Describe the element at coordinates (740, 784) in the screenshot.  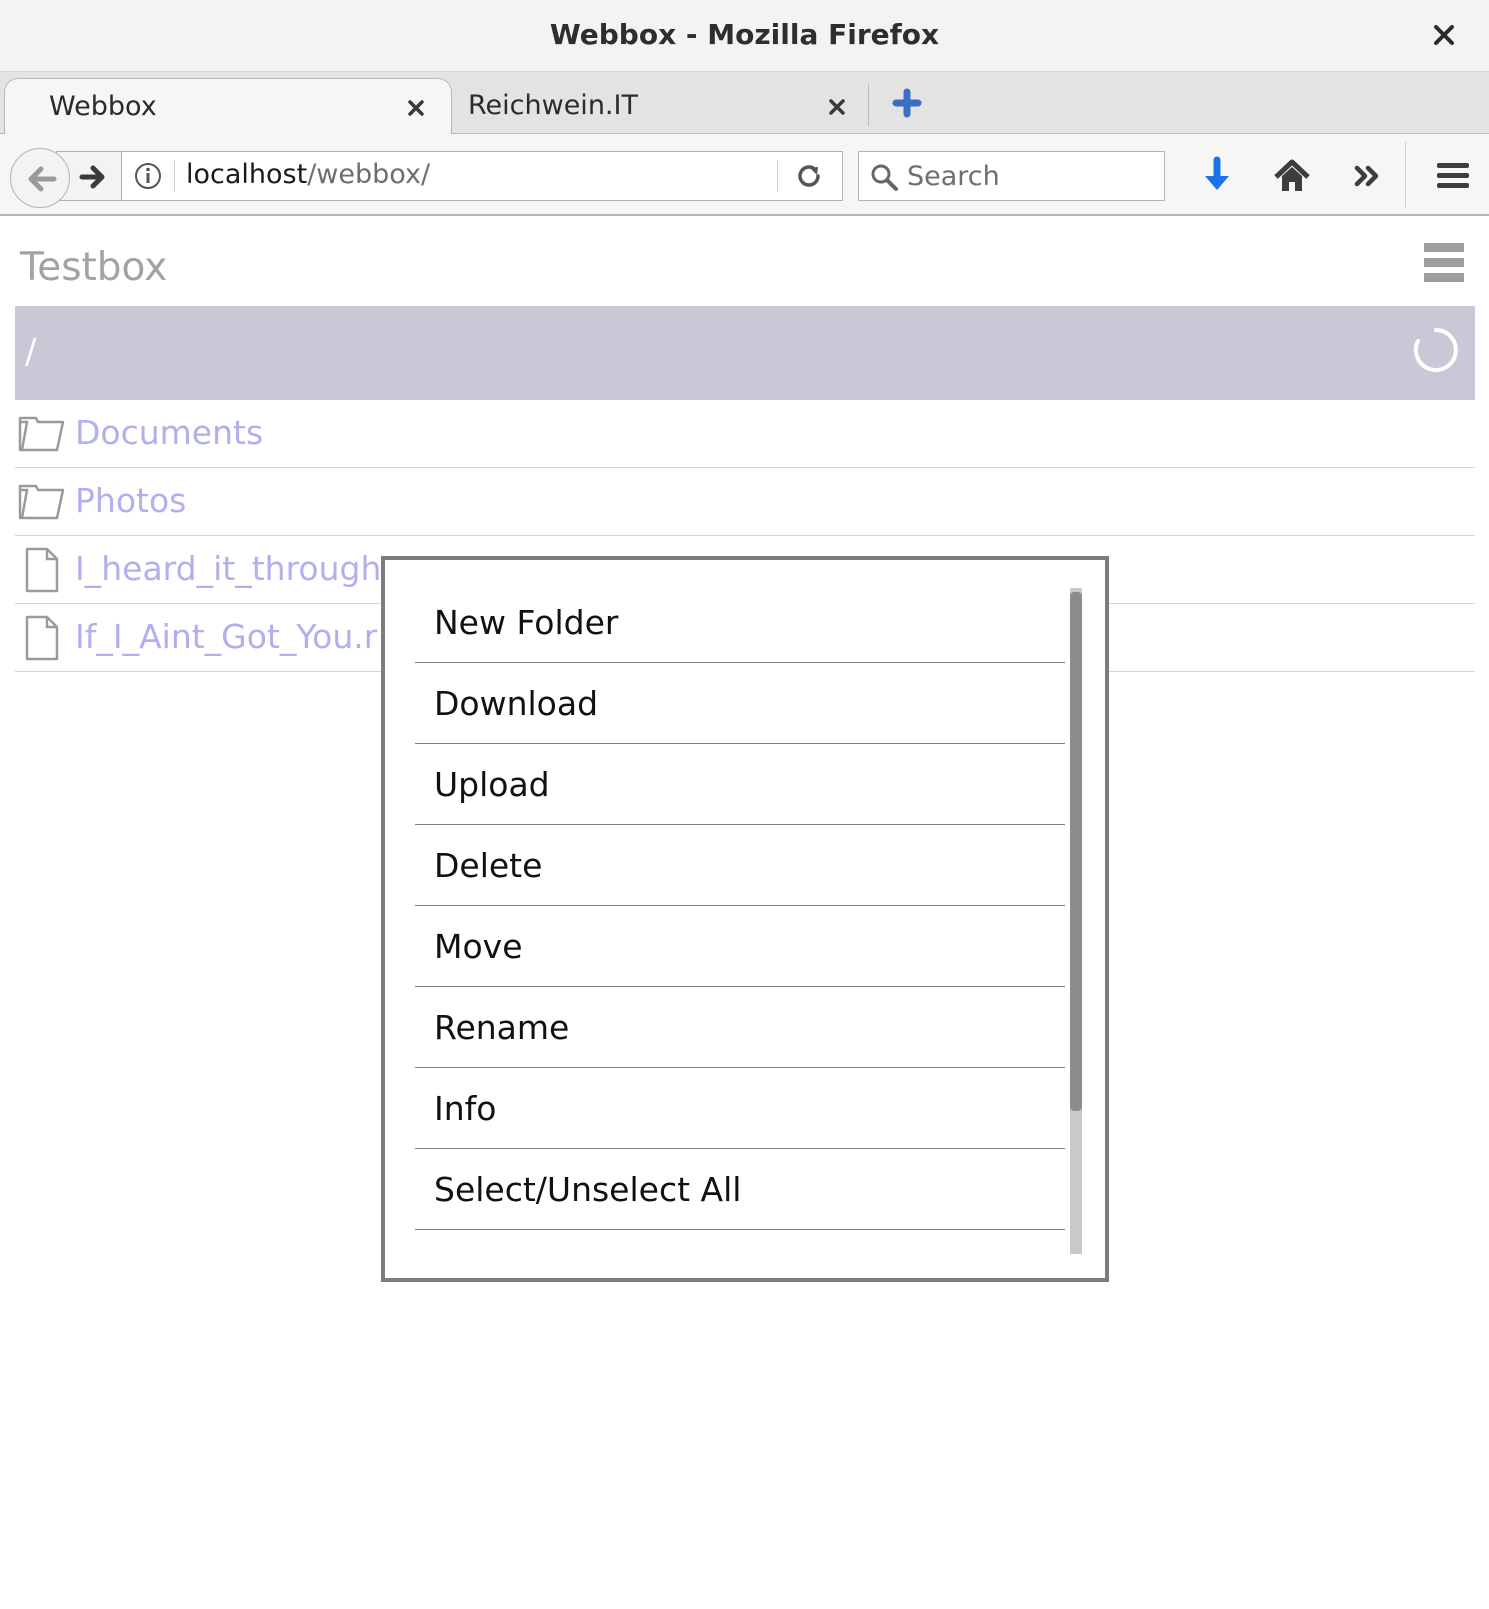
I see `menu-item-upload: Upload` at that location.